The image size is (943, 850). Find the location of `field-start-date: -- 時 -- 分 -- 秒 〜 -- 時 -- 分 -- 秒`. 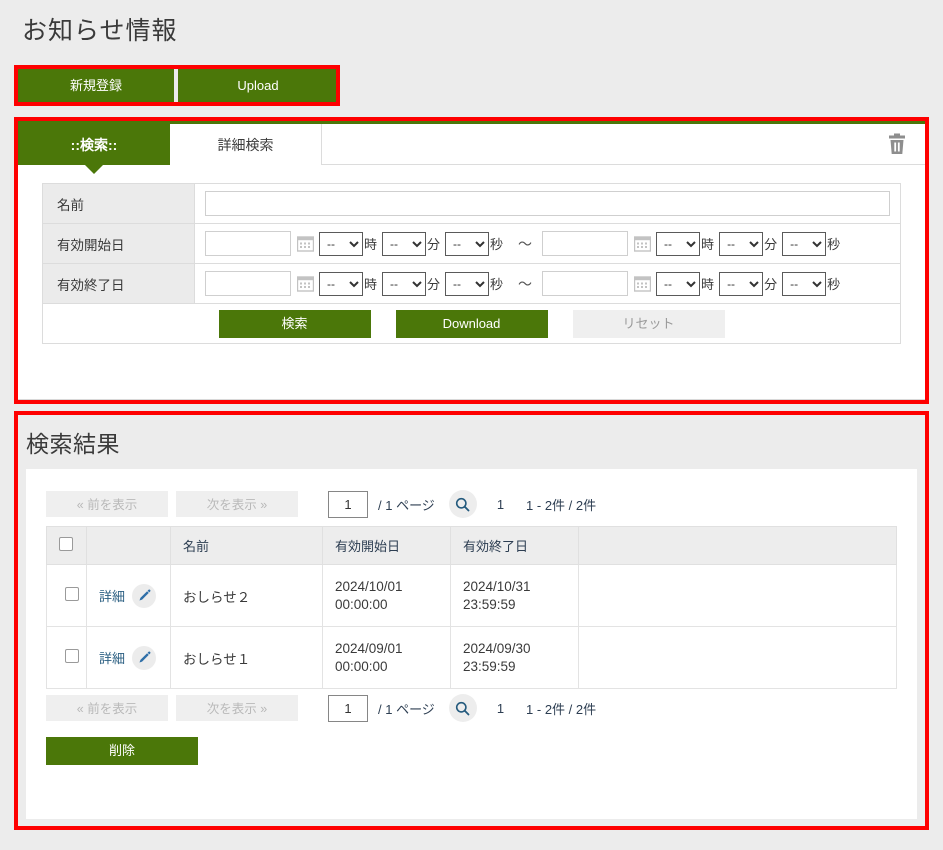

field-start-date: -- 時 -- 分 -- 秒 〜 -- 時 -- 分 -- 秒 is located at coordinates (547, 243).